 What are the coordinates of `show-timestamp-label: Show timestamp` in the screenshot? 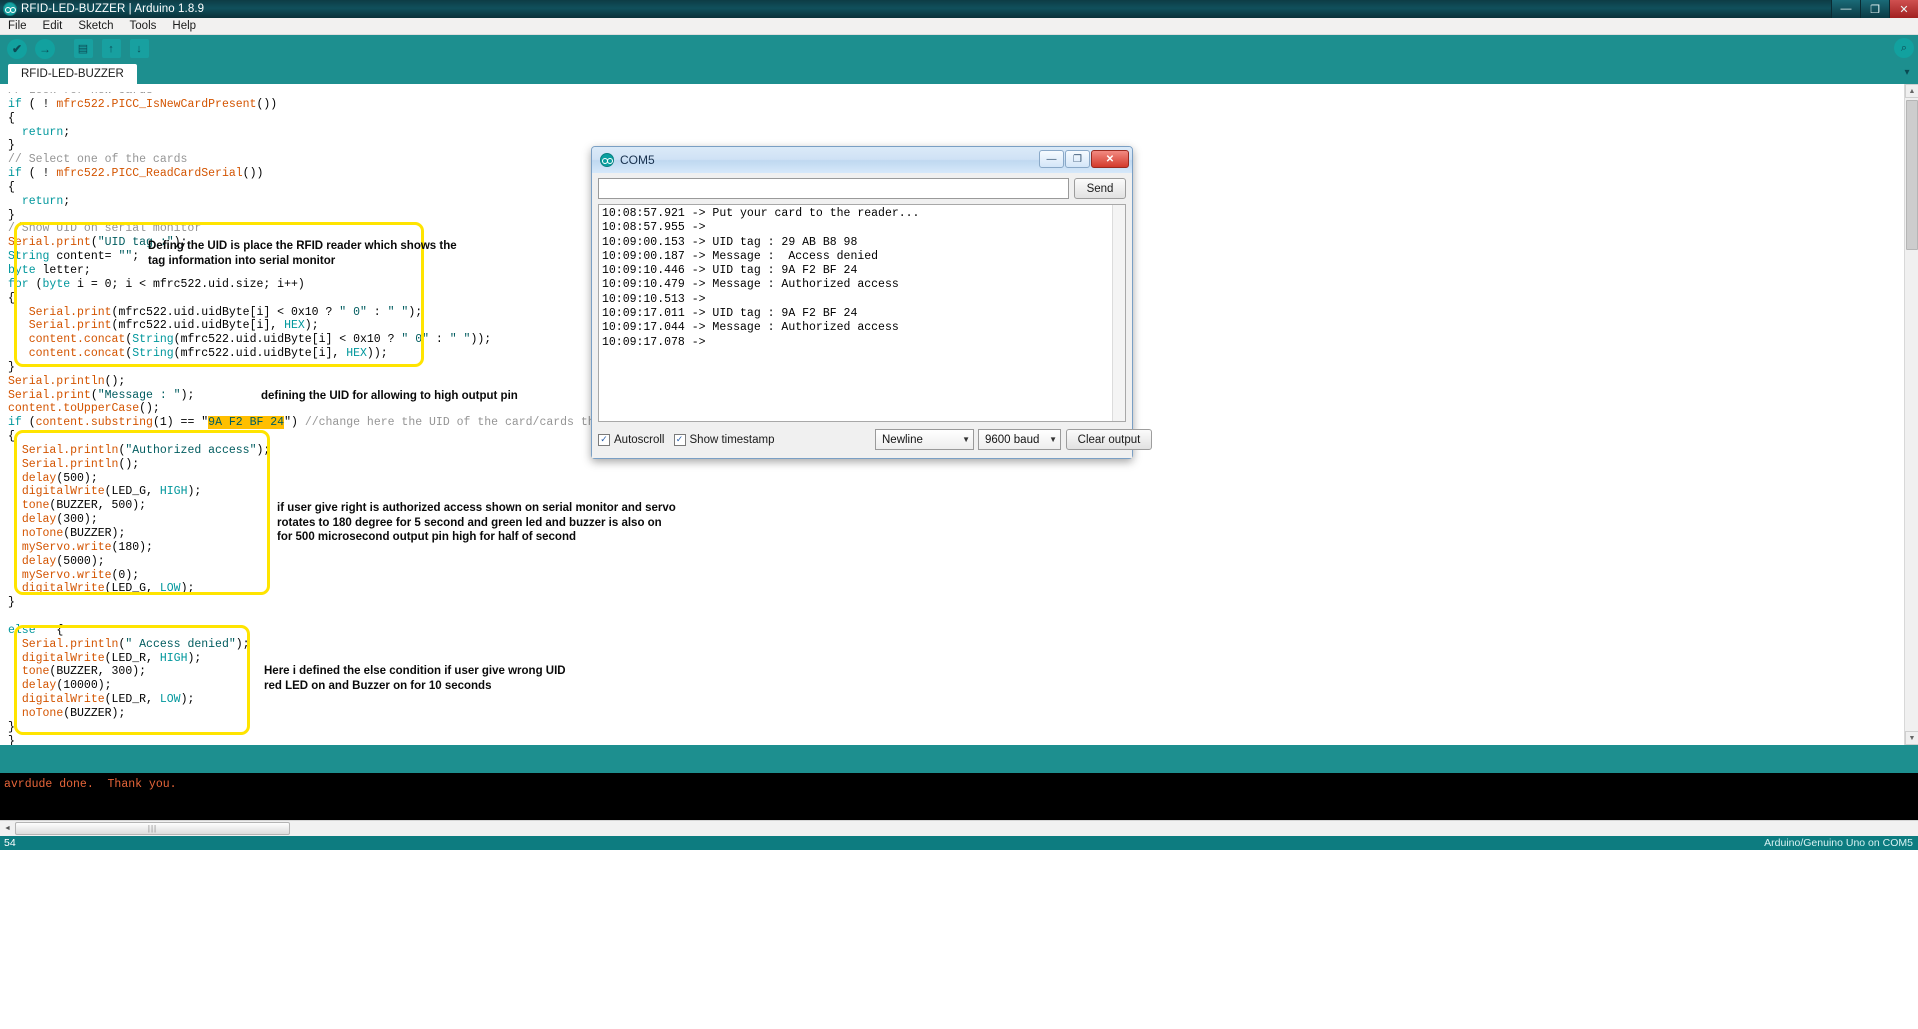 It's located at (732, 439).